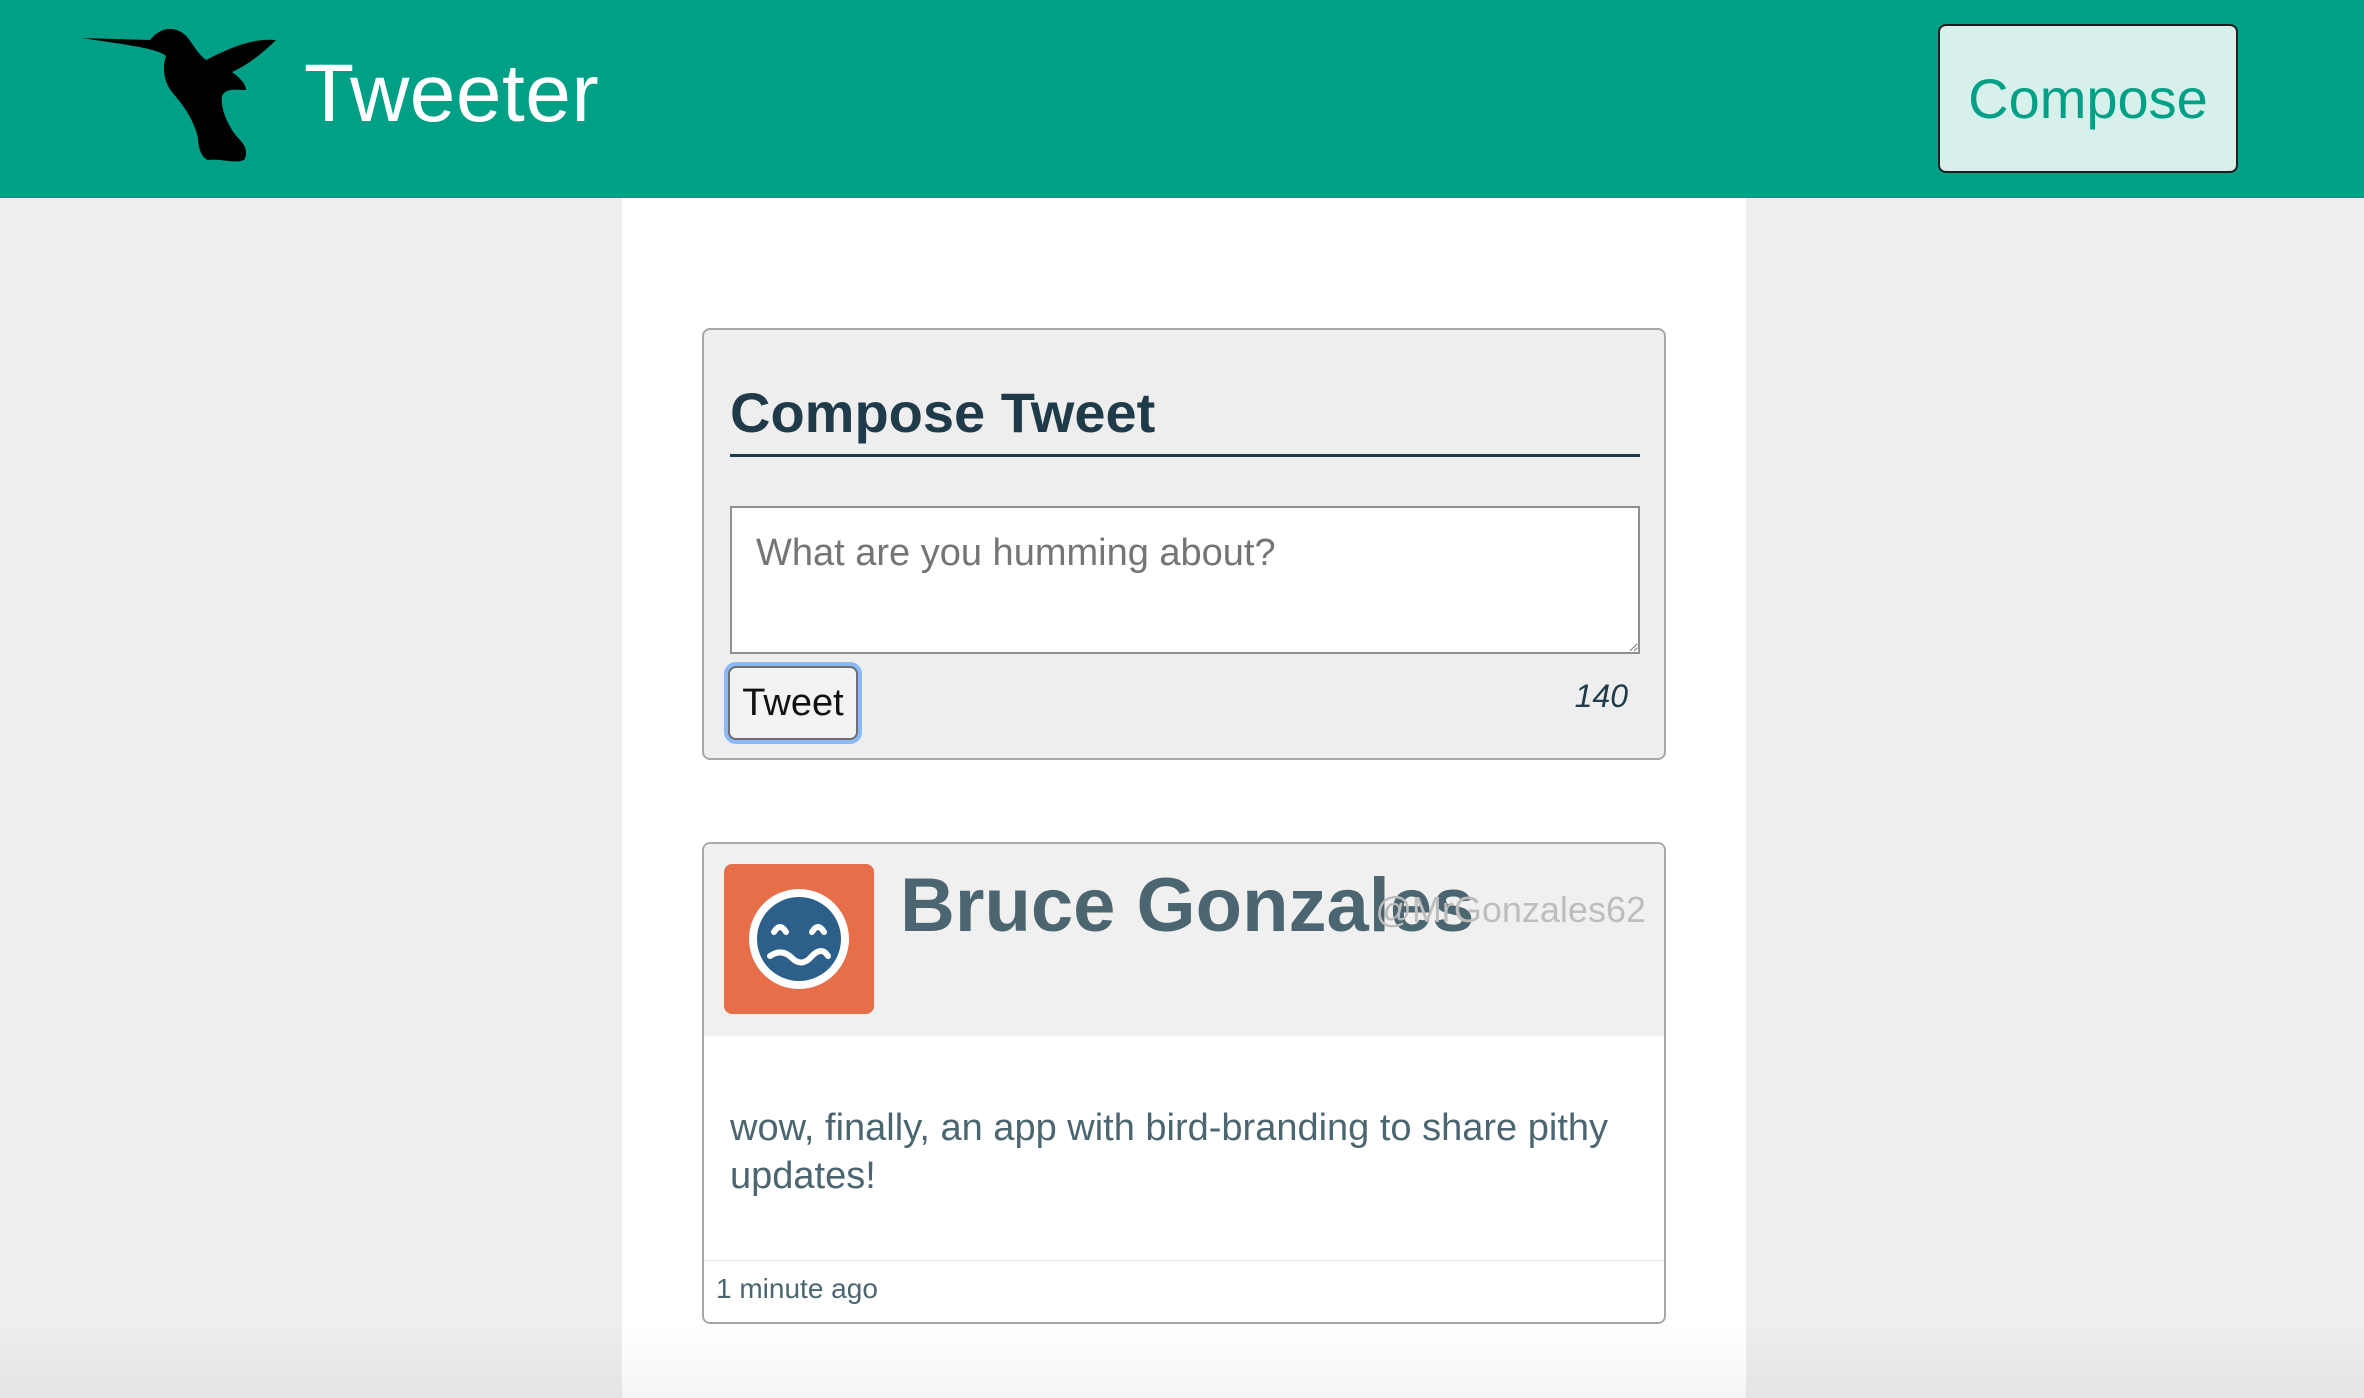 This screenshot has width=2364, height=1398. I want to click on compose-button: Compose, so click(2088, 98).